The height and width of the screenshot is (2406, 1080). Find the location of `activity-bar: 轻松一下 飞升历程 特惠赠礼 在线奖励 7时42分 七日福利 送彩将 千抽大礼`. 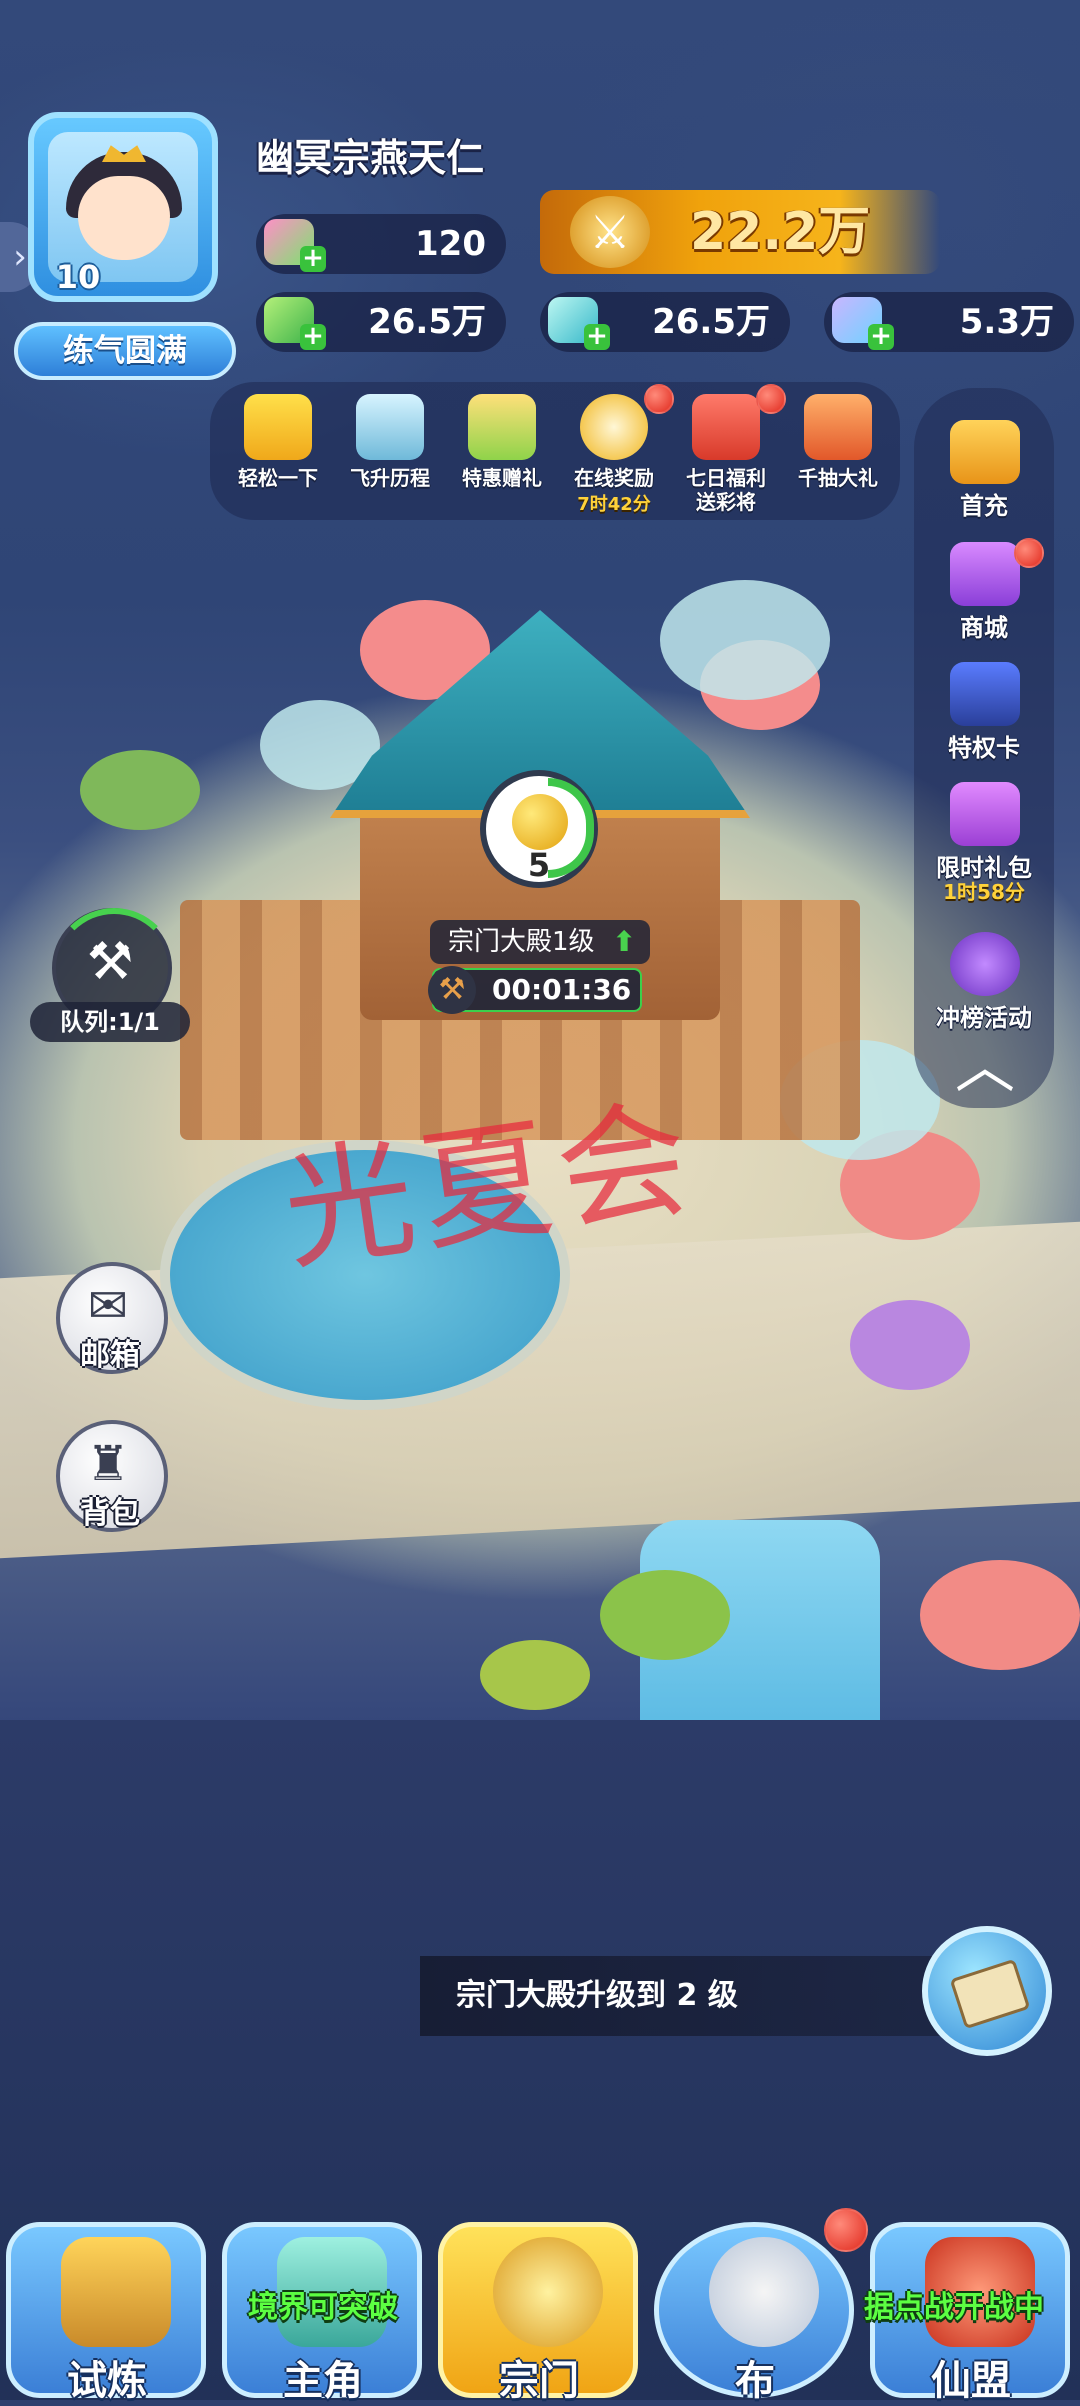

activity-bar: 轻松一下 飞升历程 特惠赠礼 在线奖励 7时42分 七日福利 送彩将 千抽大礼 is located at coordinates (555, 451).